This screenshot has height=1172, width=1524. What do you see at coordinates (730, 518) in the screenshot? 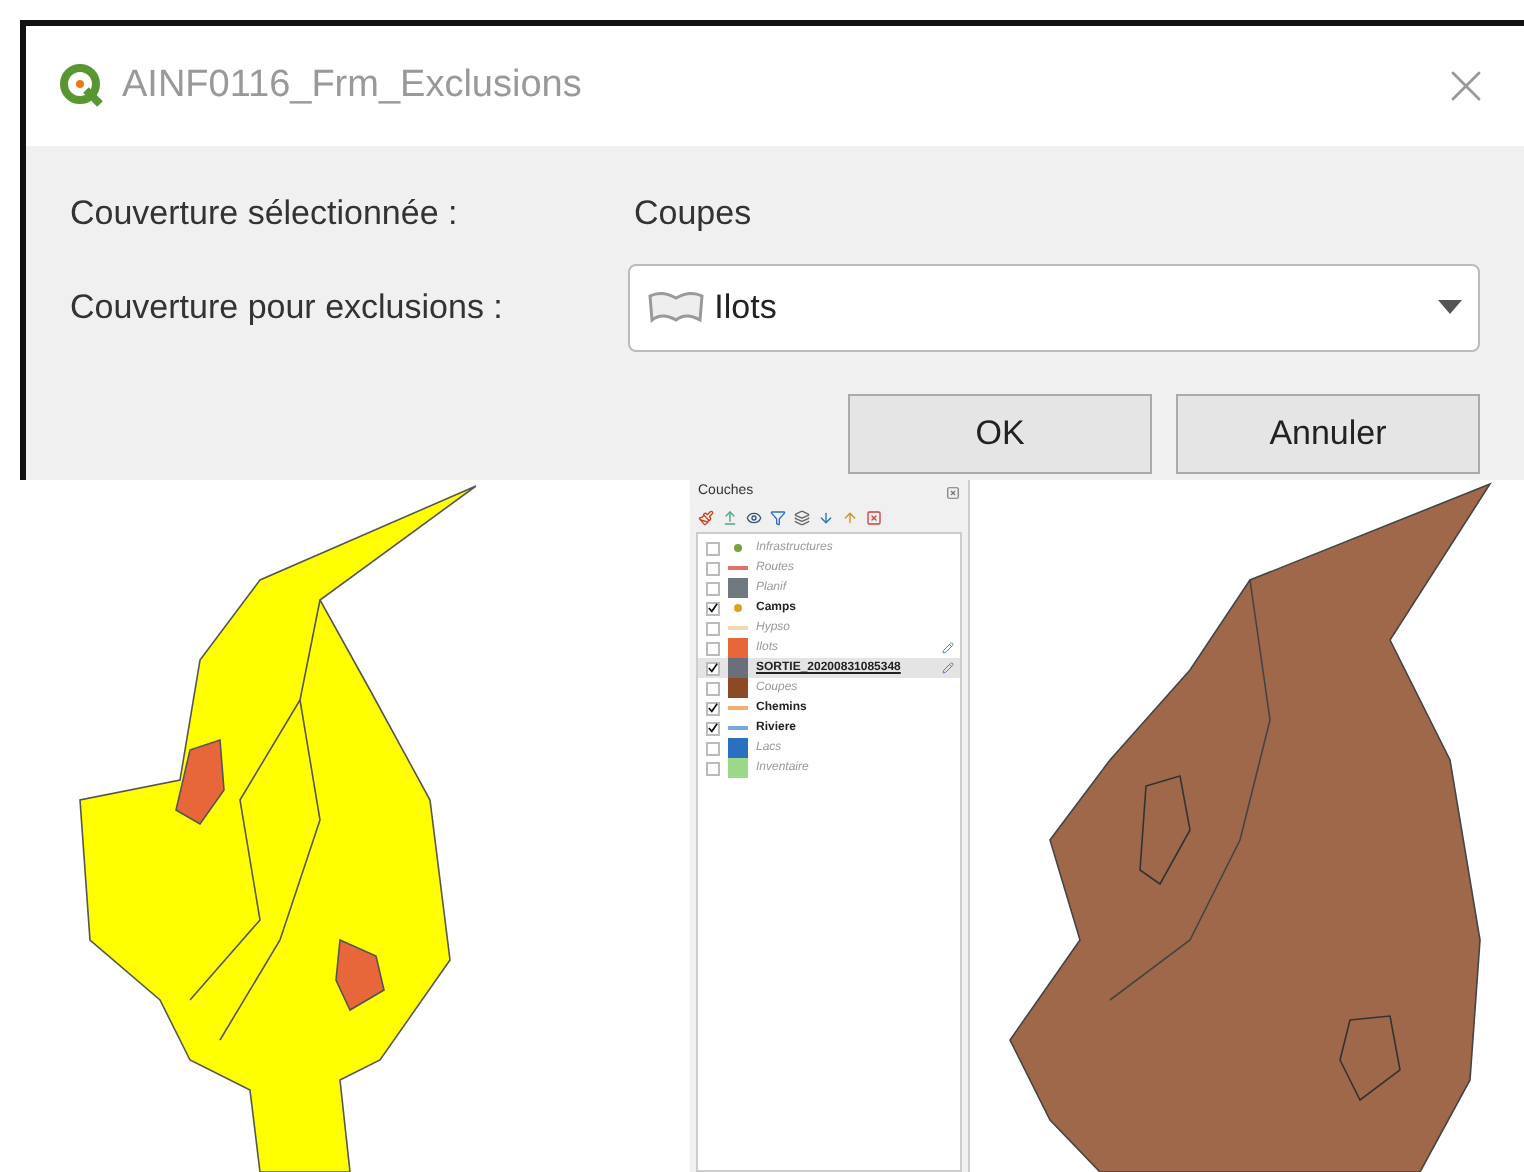
I see `upload-icon` at bounding box center [730, 518].